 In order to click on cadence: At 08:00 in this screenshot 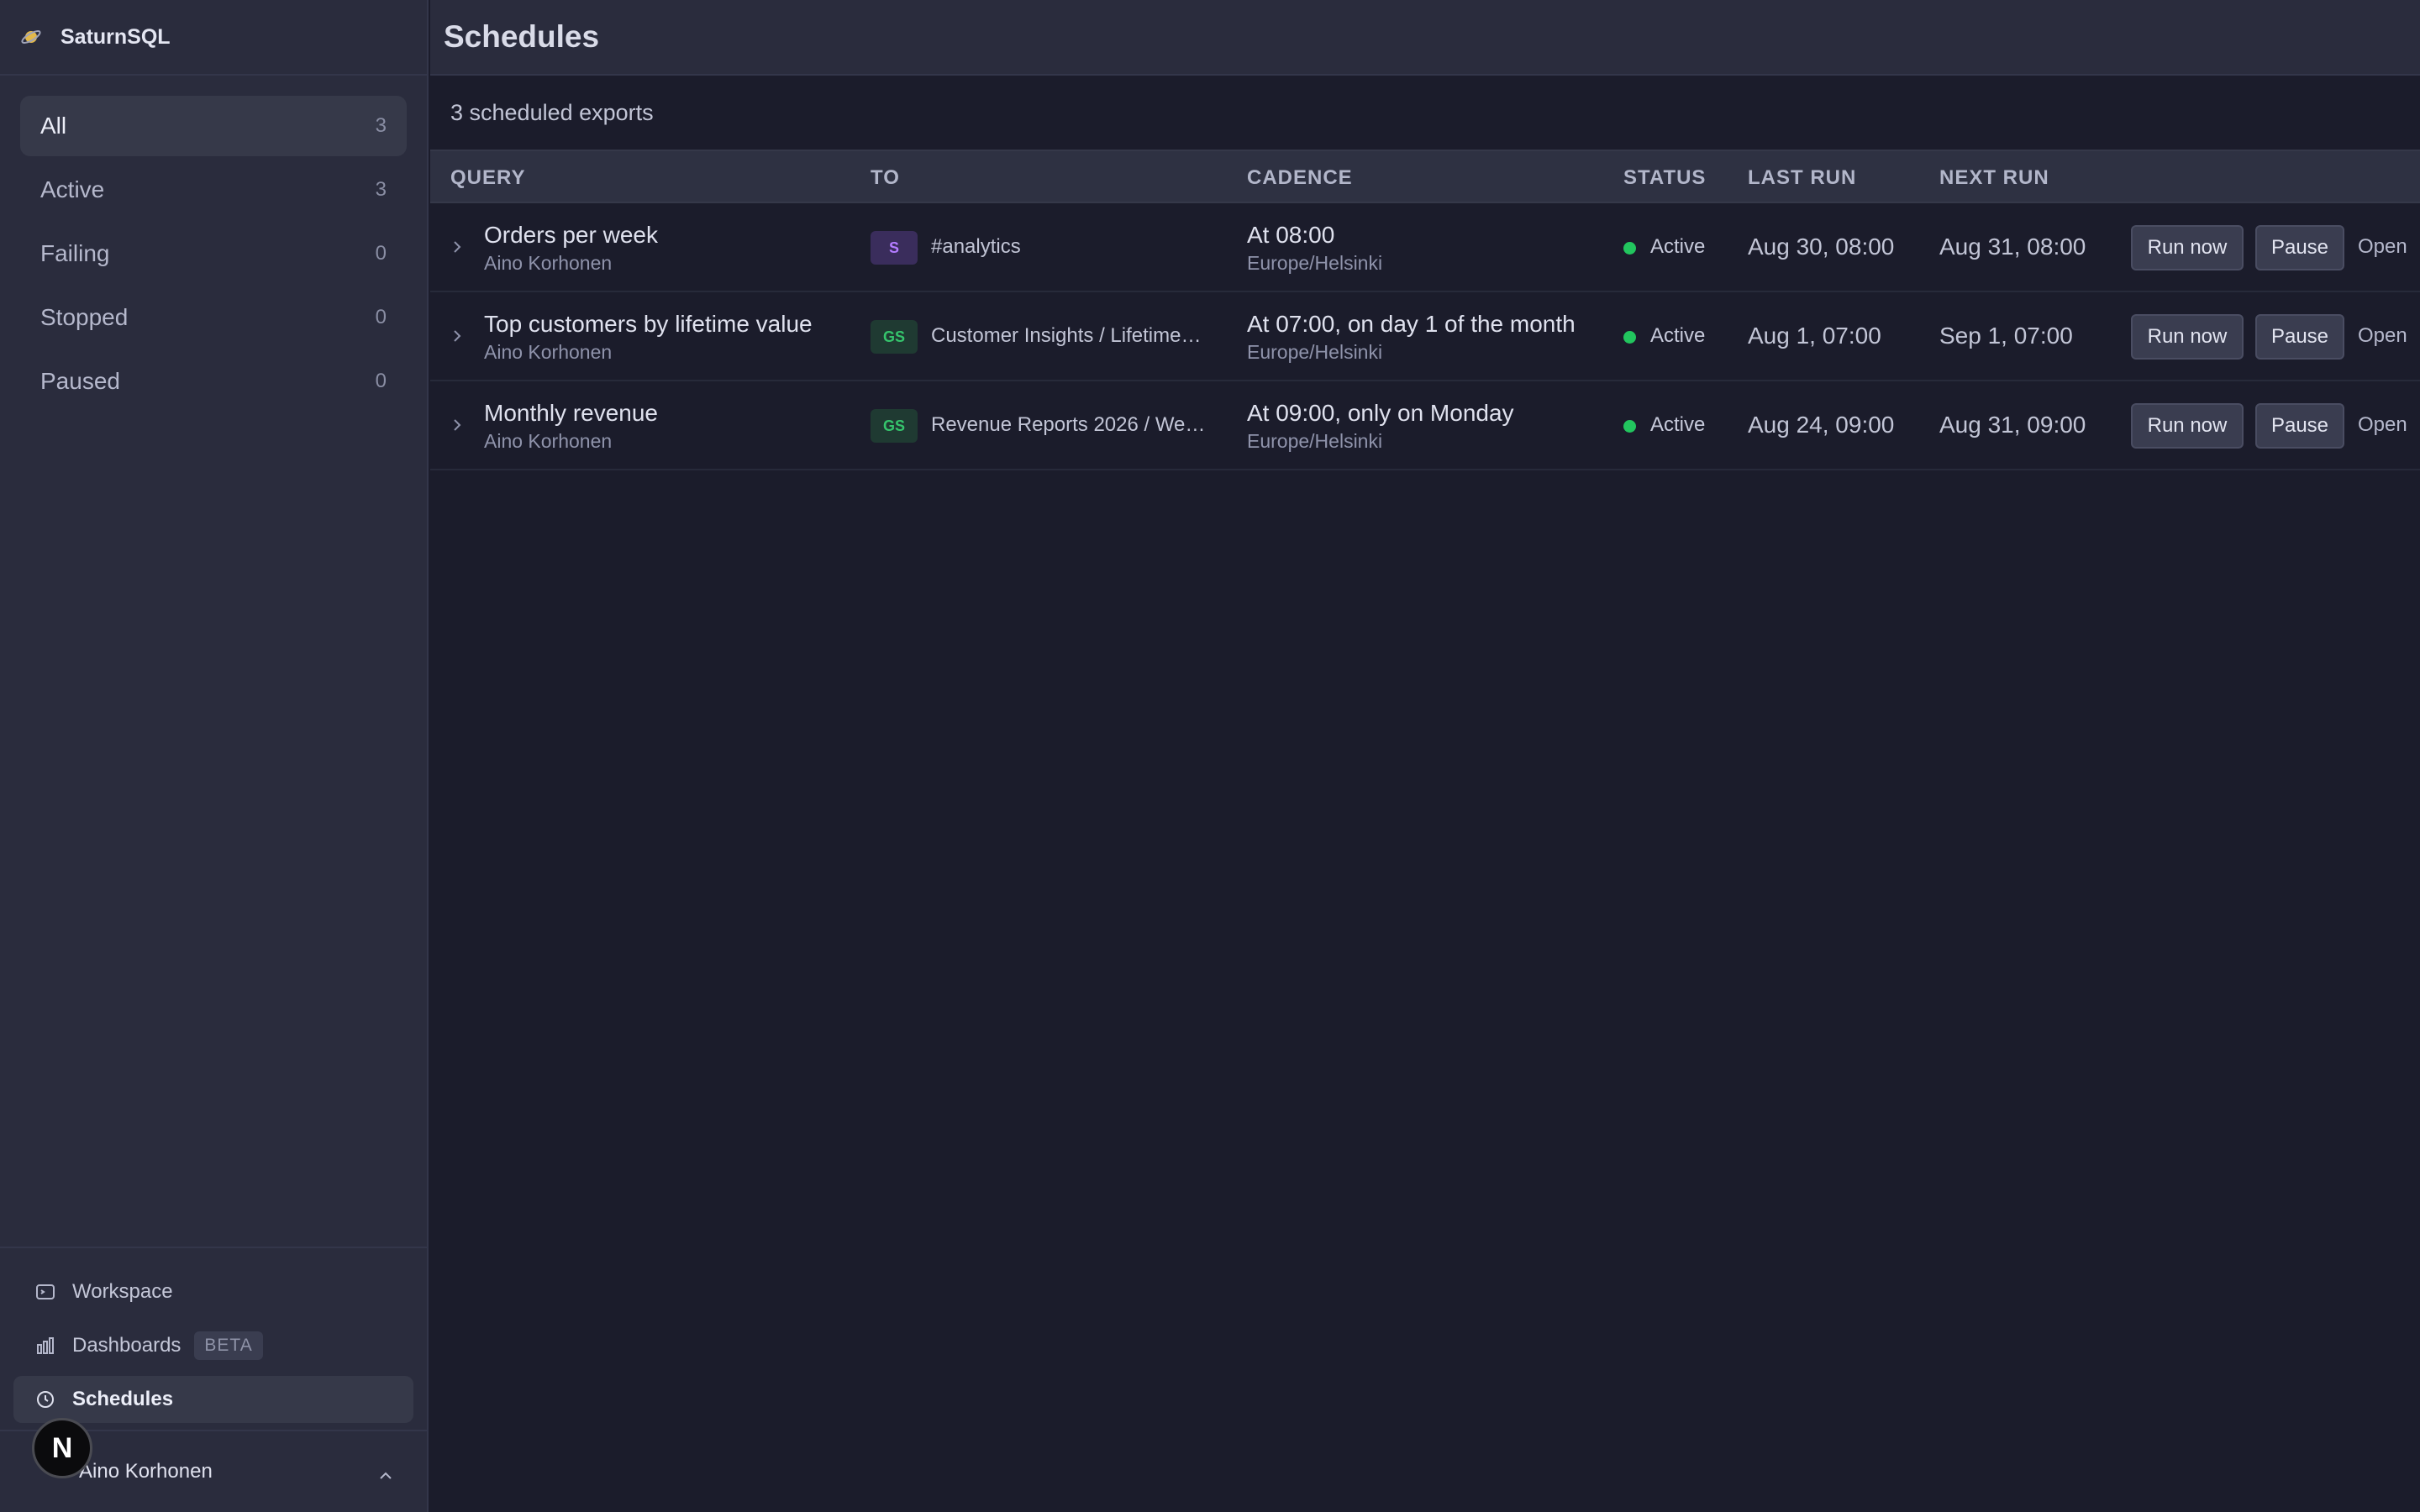, I will do `click(1291, 235)`.